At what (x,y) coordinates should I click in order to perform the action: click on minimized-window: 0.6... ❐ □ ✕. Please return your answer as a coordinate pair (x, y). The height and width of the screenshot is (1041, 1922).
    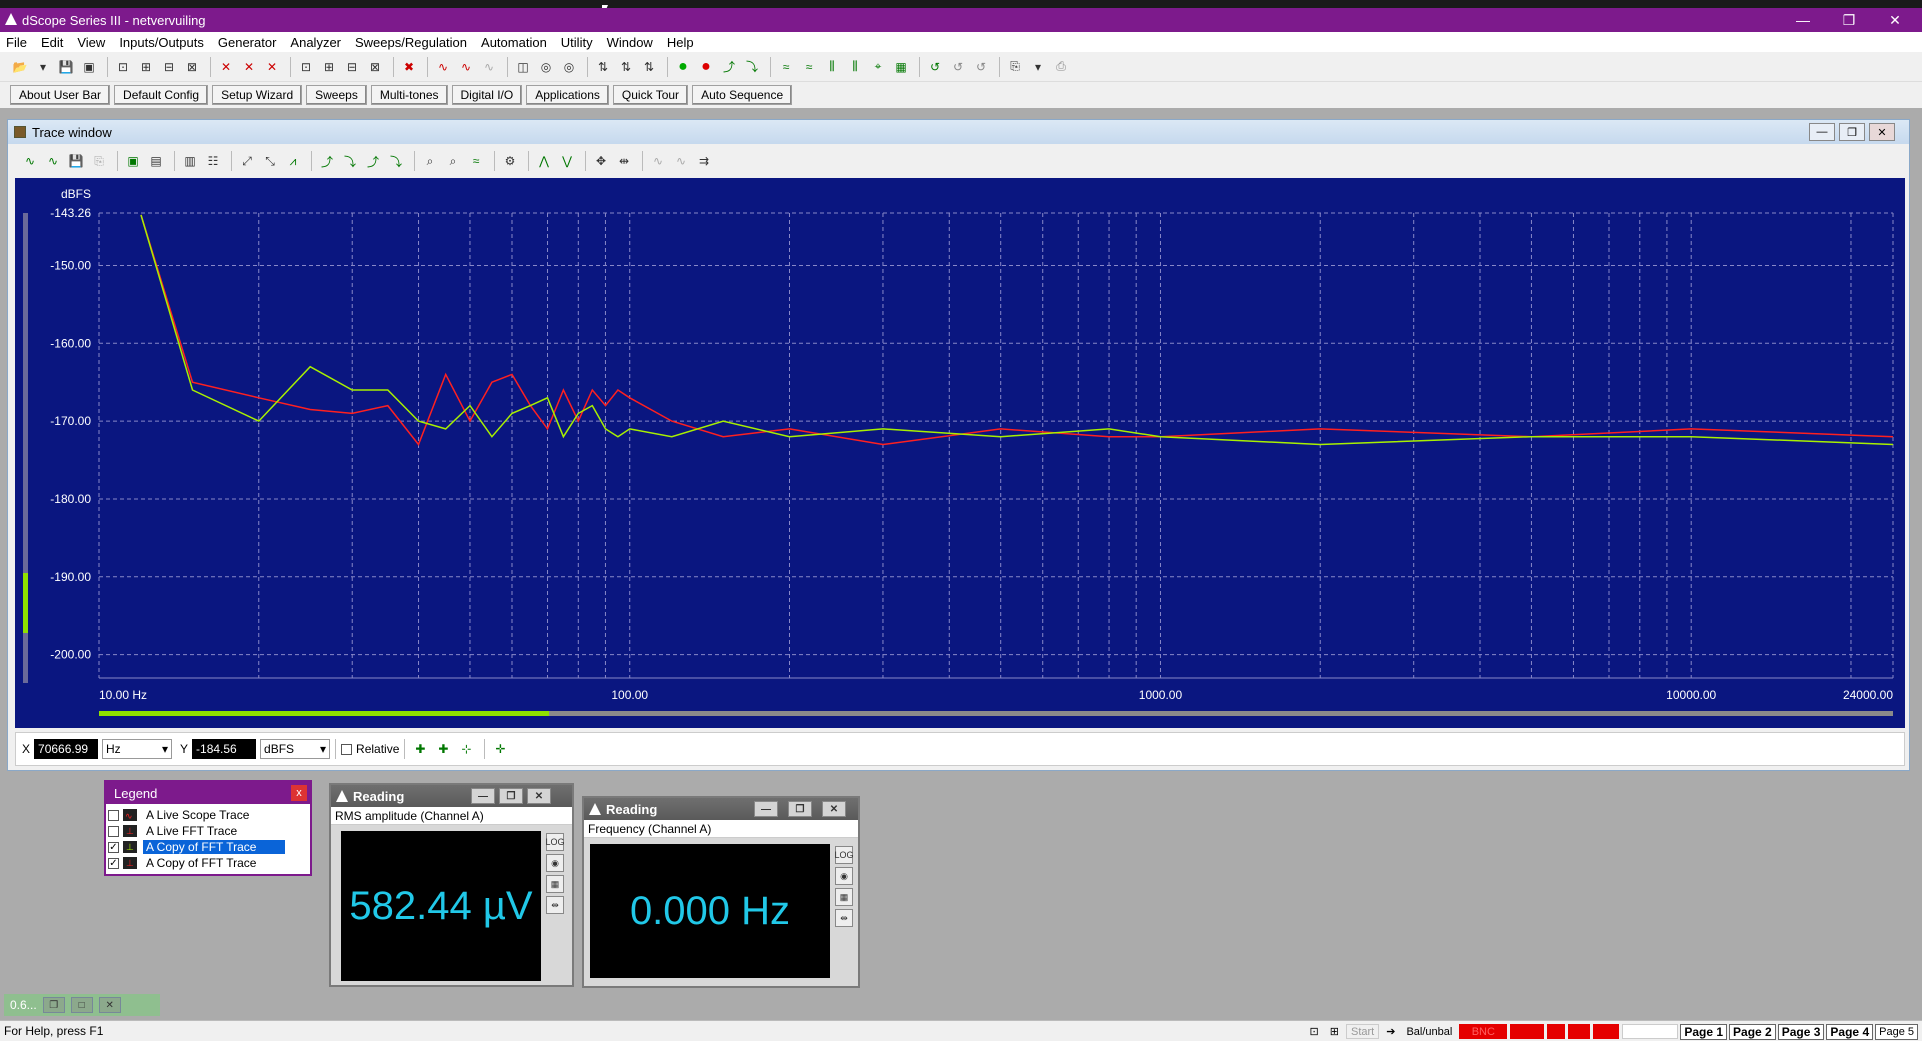
    Looking at the image, I should click on (82, 1005).